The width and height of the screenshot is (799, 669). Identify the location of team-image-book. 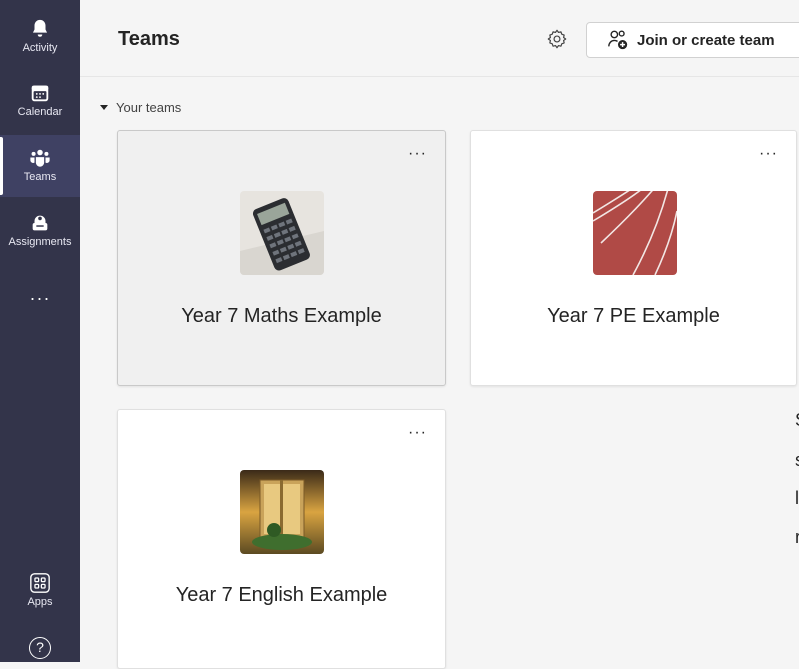
(282, 512).